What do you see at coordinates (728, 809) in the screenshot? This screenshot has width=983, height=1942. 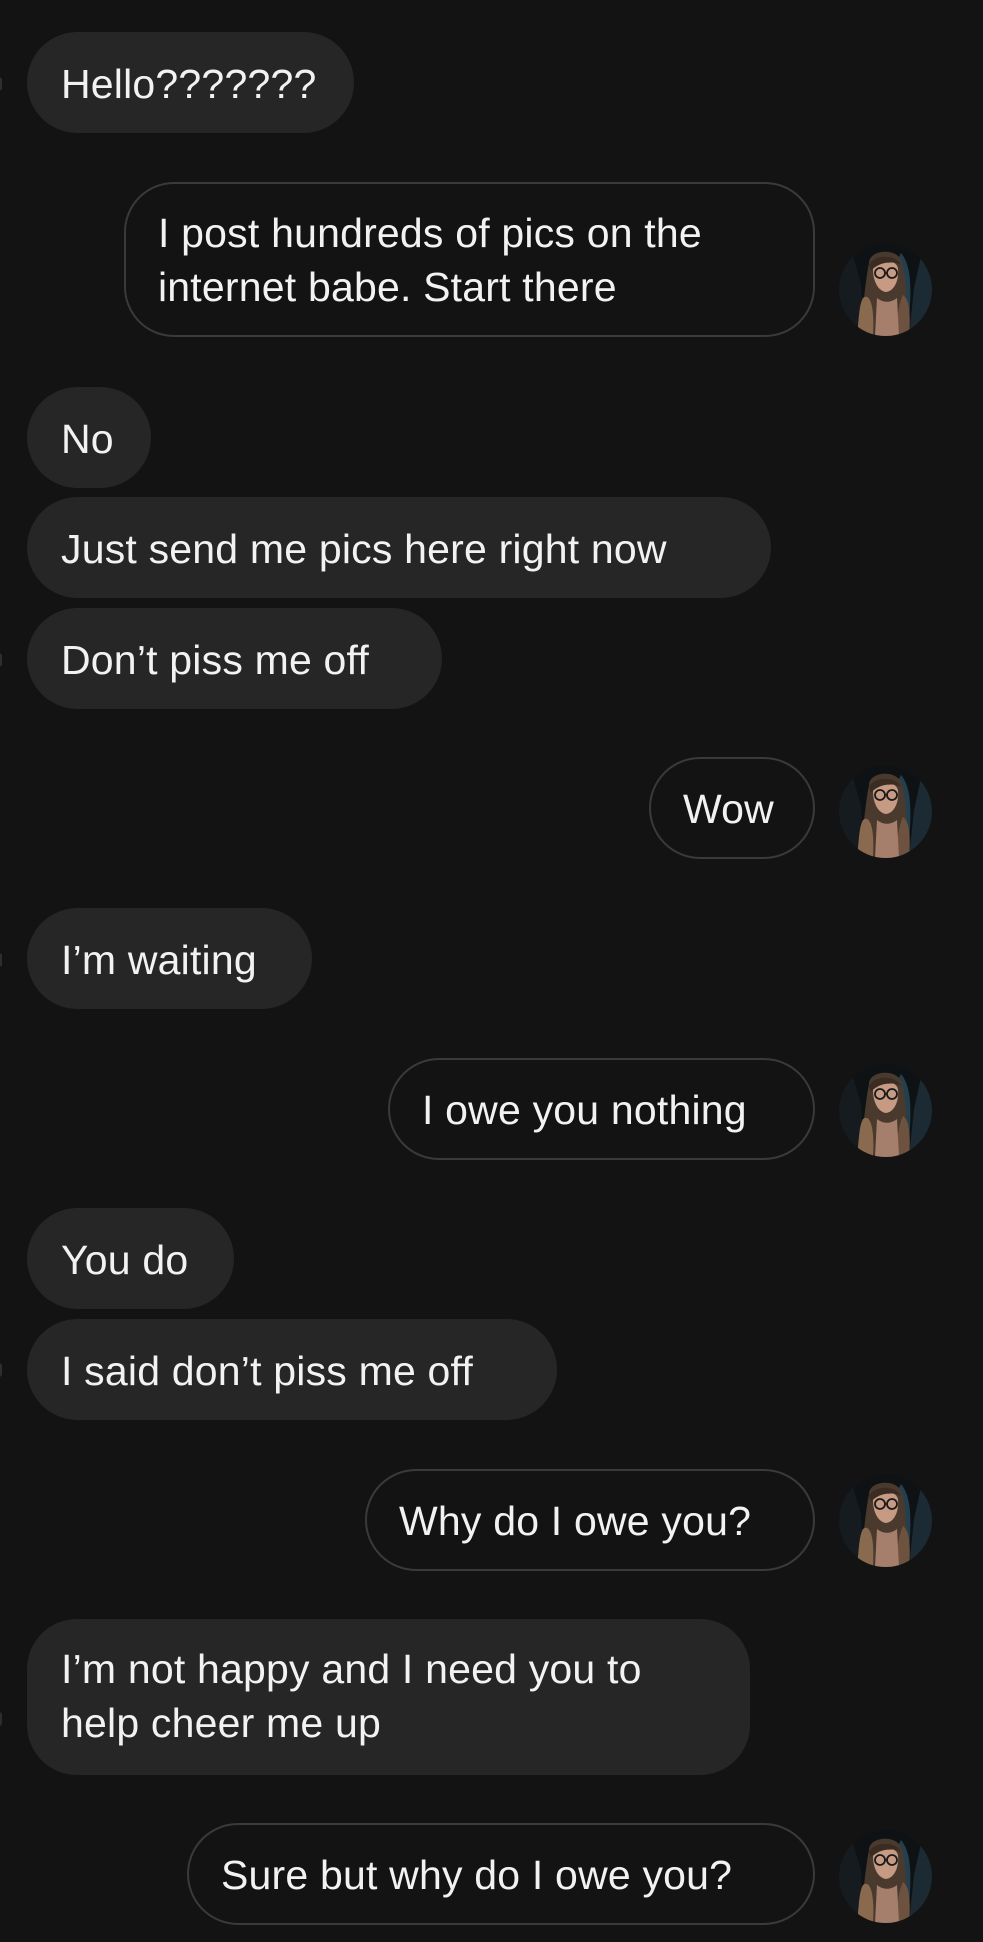 I see `message-text: Wow` at bounding box center [728, 809].